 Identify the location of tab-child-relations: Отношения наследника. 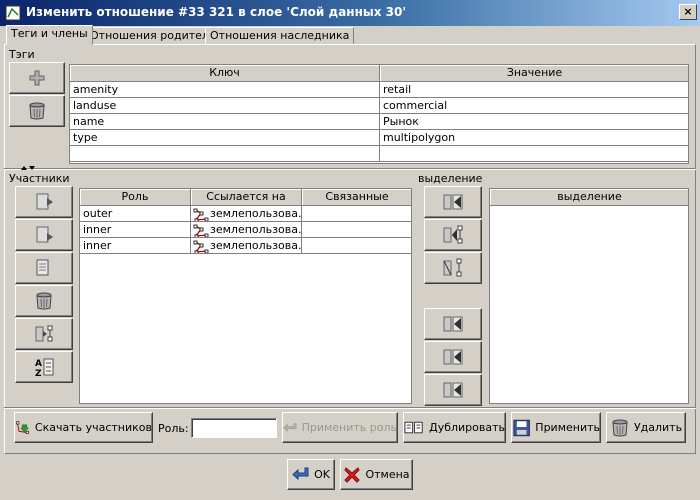
(280, 35).